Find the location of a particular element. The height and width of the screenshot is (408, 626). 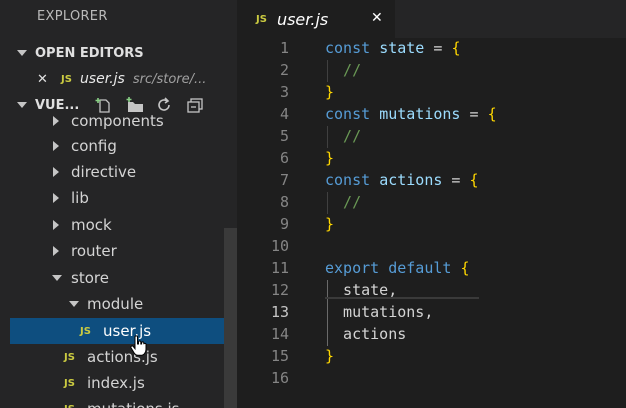

tree-item-label: mutations.js is located at coordinates (133, 404).